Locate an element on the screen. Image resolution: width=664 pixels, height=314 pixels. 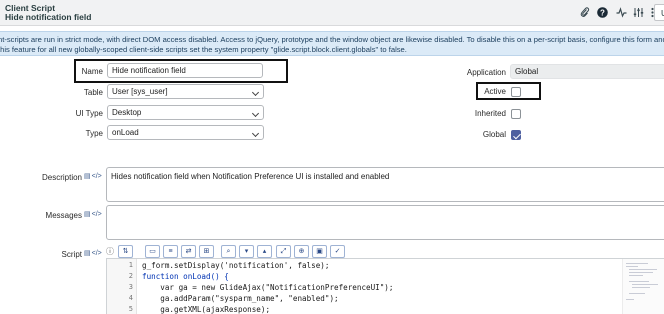
script-label: Script is located at coordinates (71, 254).